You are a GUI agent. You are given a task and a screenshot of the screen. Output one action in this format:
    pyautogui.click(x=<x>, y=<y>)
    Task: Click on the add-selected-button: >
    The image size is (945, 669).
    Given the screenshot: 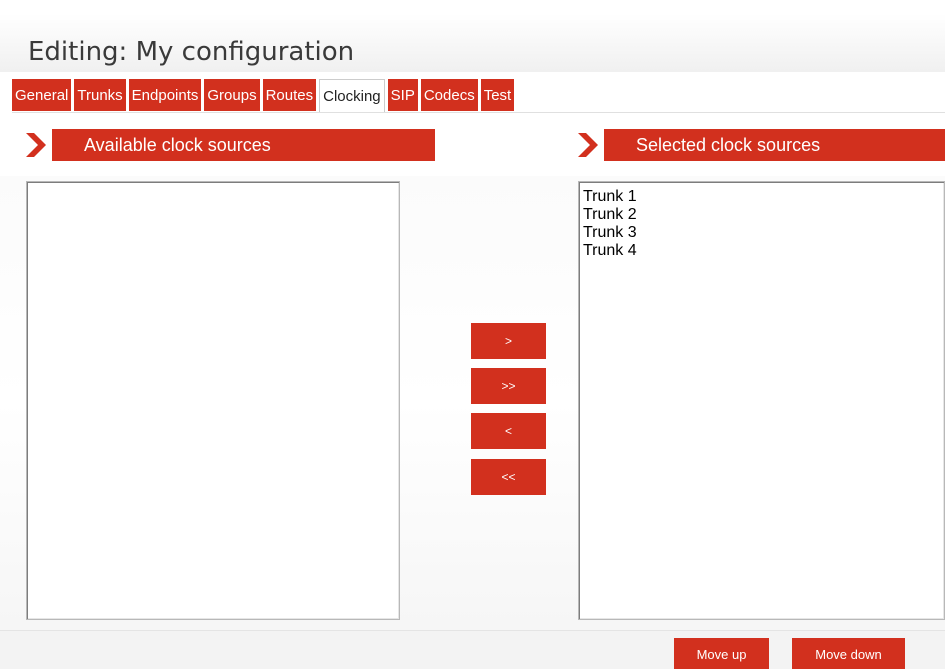 What is the action you would take?
    pyautogui.click(x=508, y=341)
    